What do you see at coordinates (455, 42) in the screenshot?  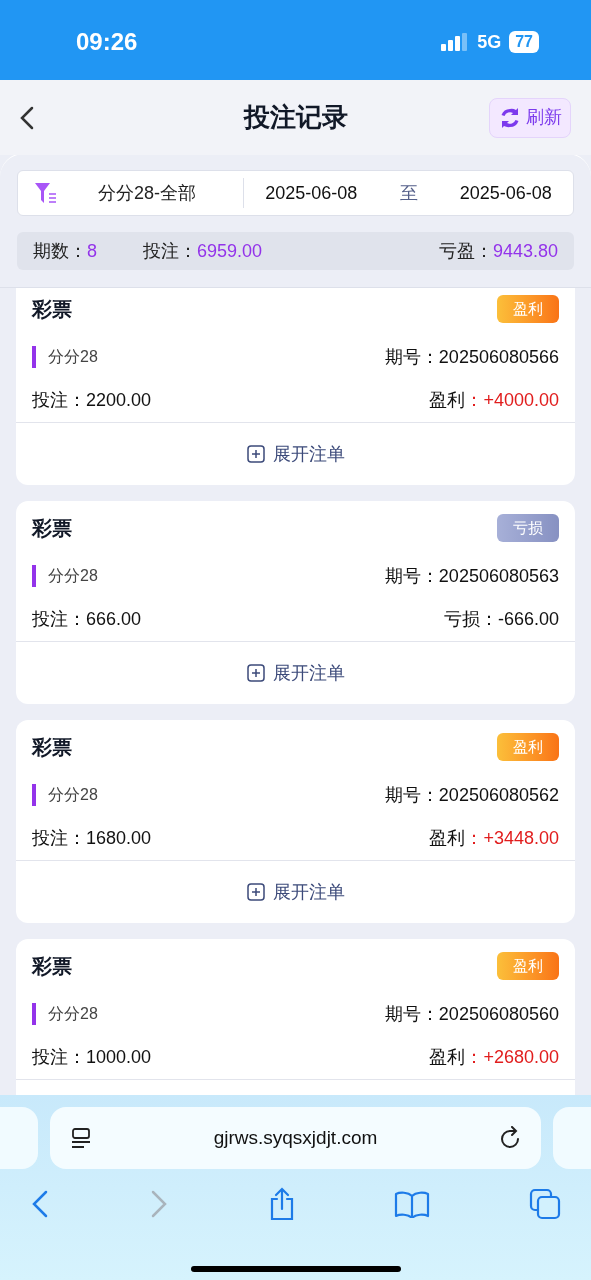 I see `signal-icon` at bounding box center [455, 42].